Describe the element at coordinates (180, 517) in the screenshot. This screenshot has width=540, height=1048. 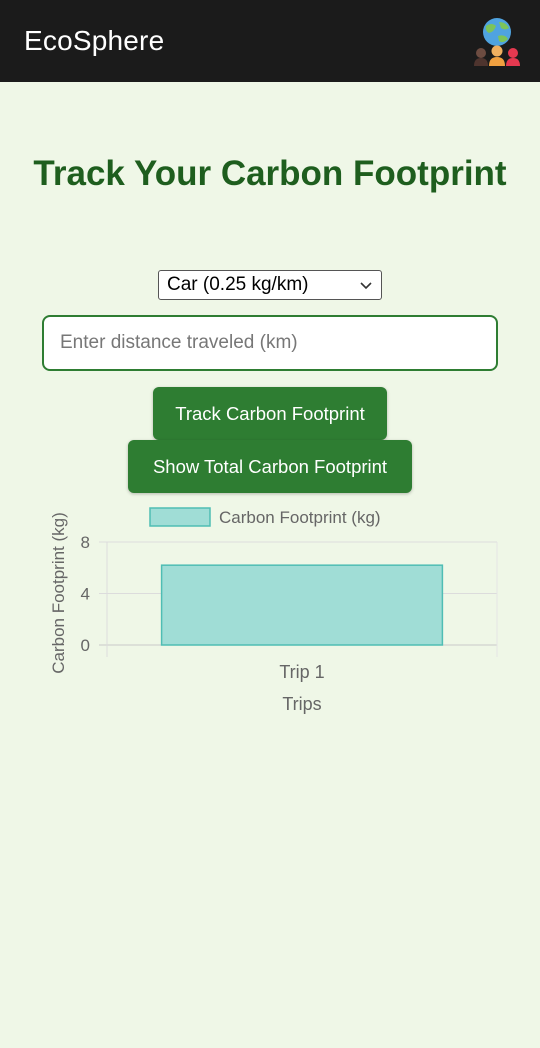
I see `legend-swatch` at that location.